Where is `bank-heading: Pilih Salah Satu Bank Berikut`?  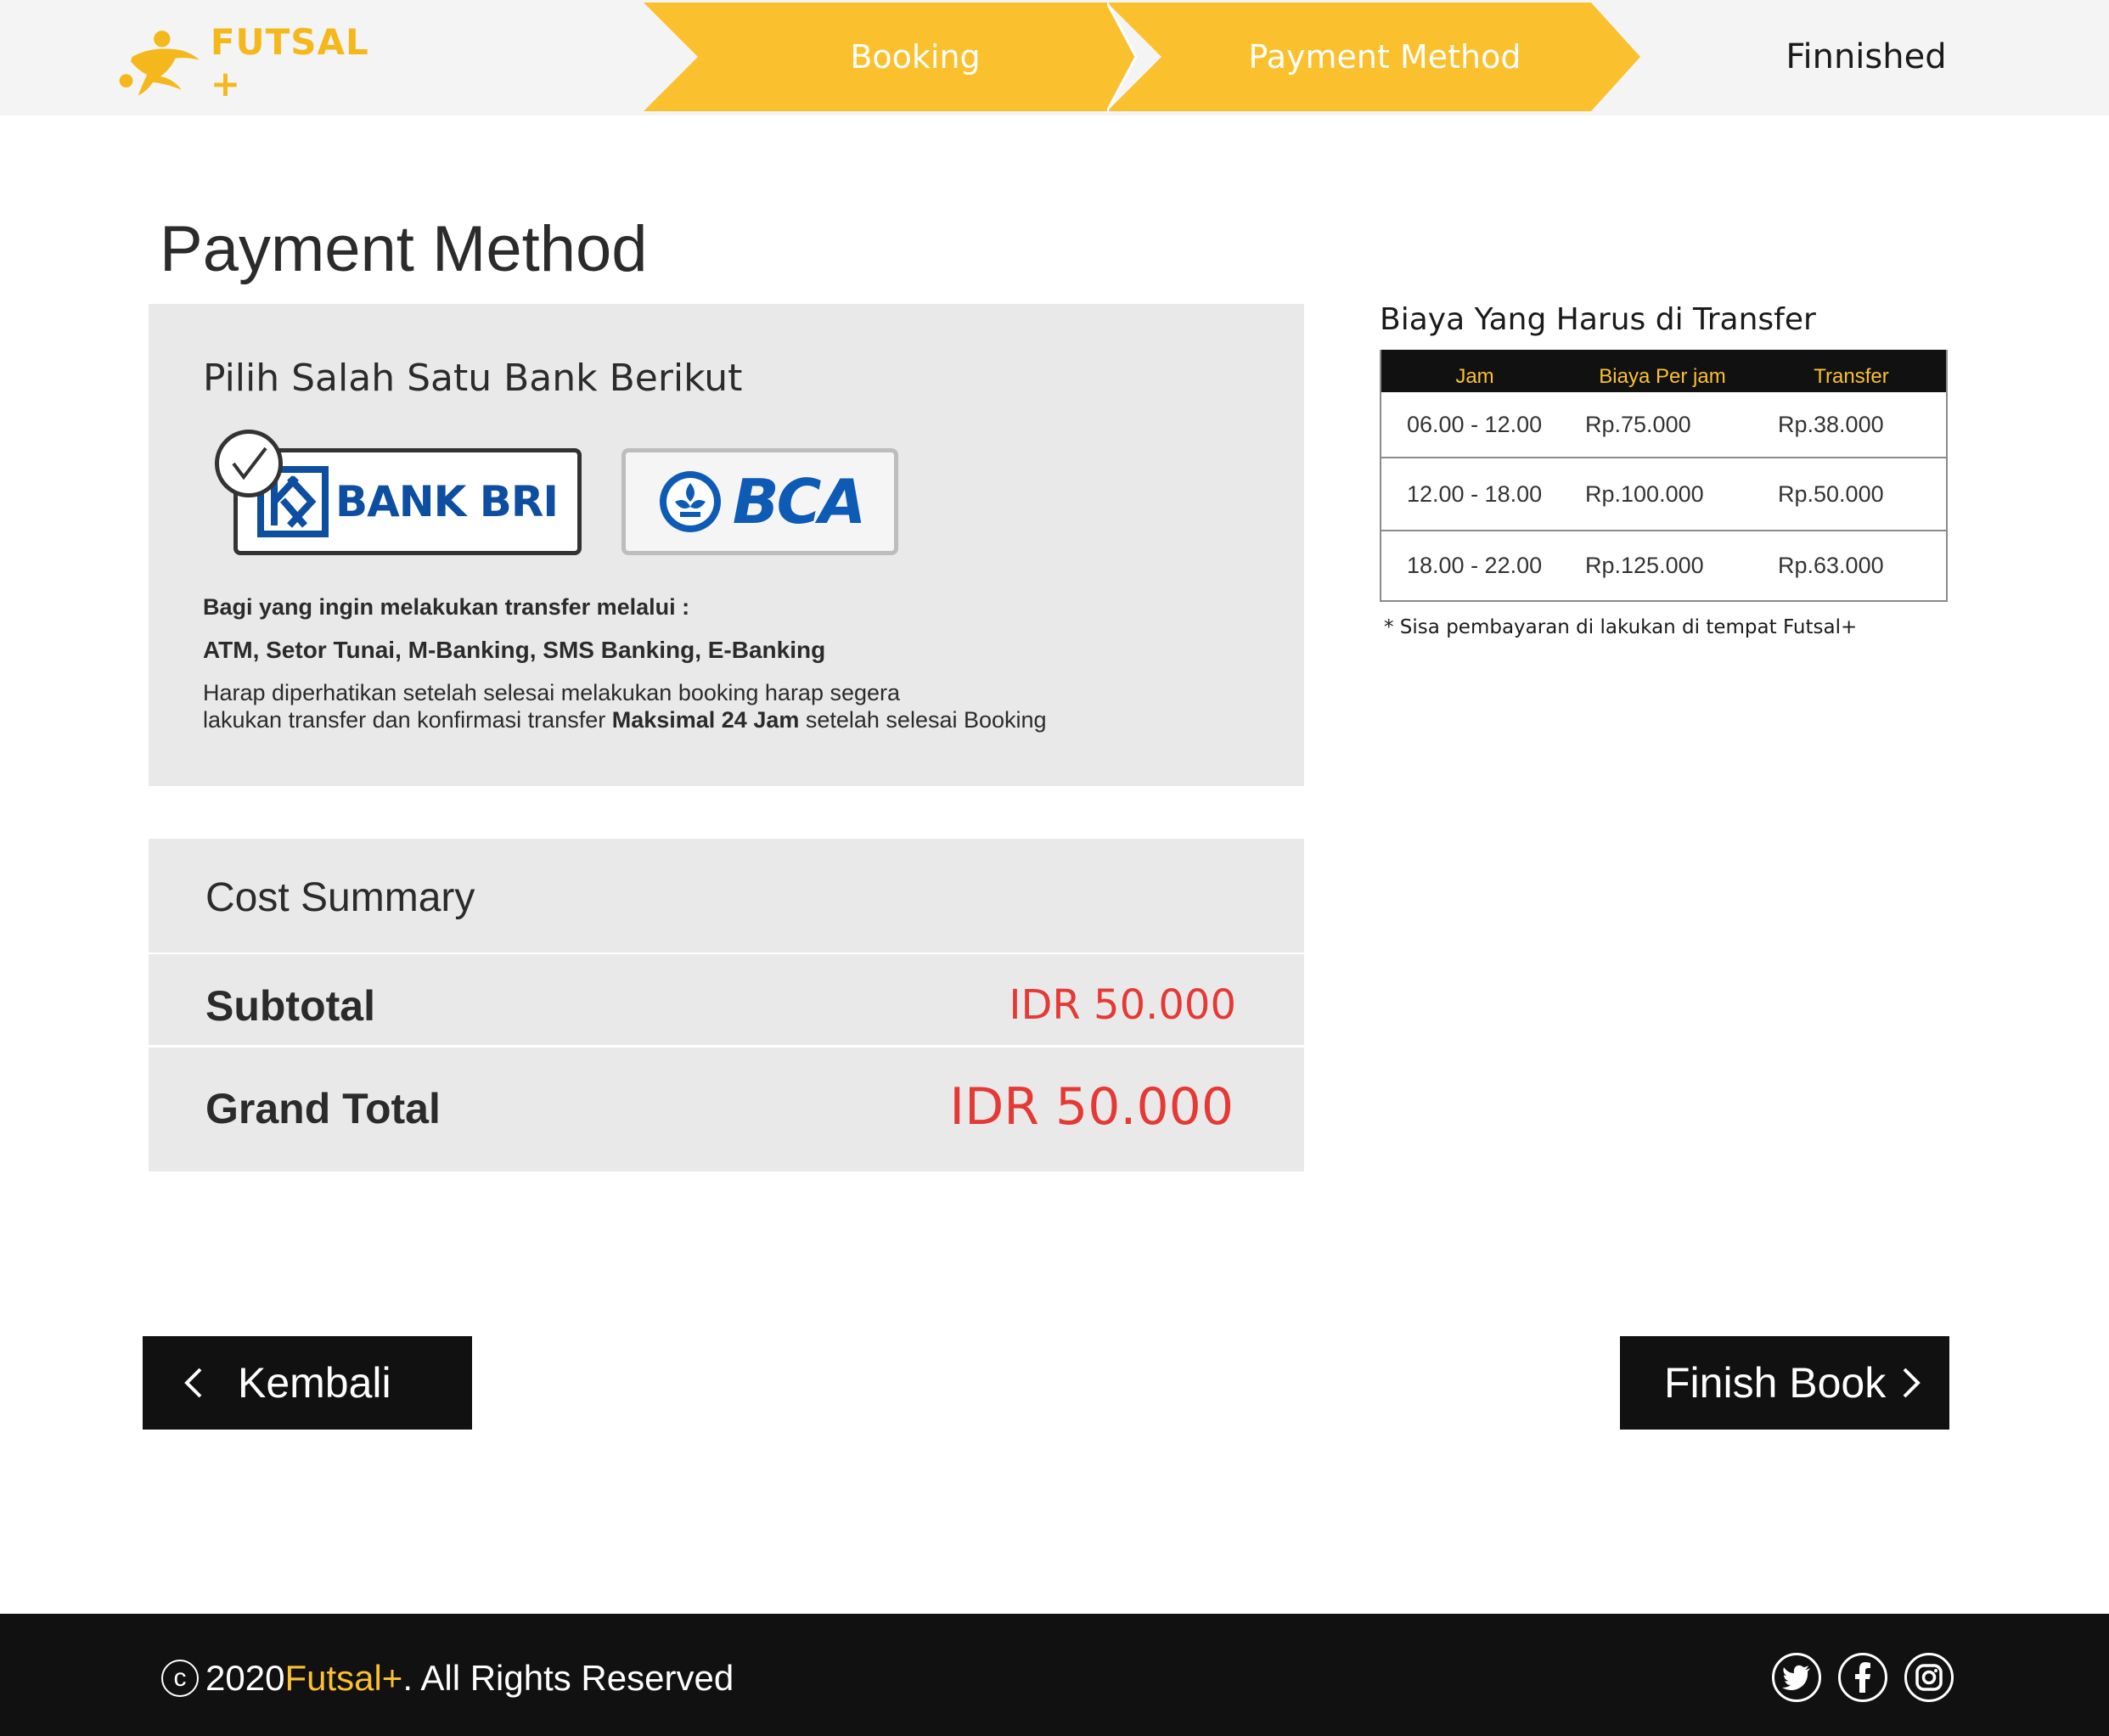
bank-heading: Pilih Salah Satu Bank Berikut is located at coordinates (473, 379).